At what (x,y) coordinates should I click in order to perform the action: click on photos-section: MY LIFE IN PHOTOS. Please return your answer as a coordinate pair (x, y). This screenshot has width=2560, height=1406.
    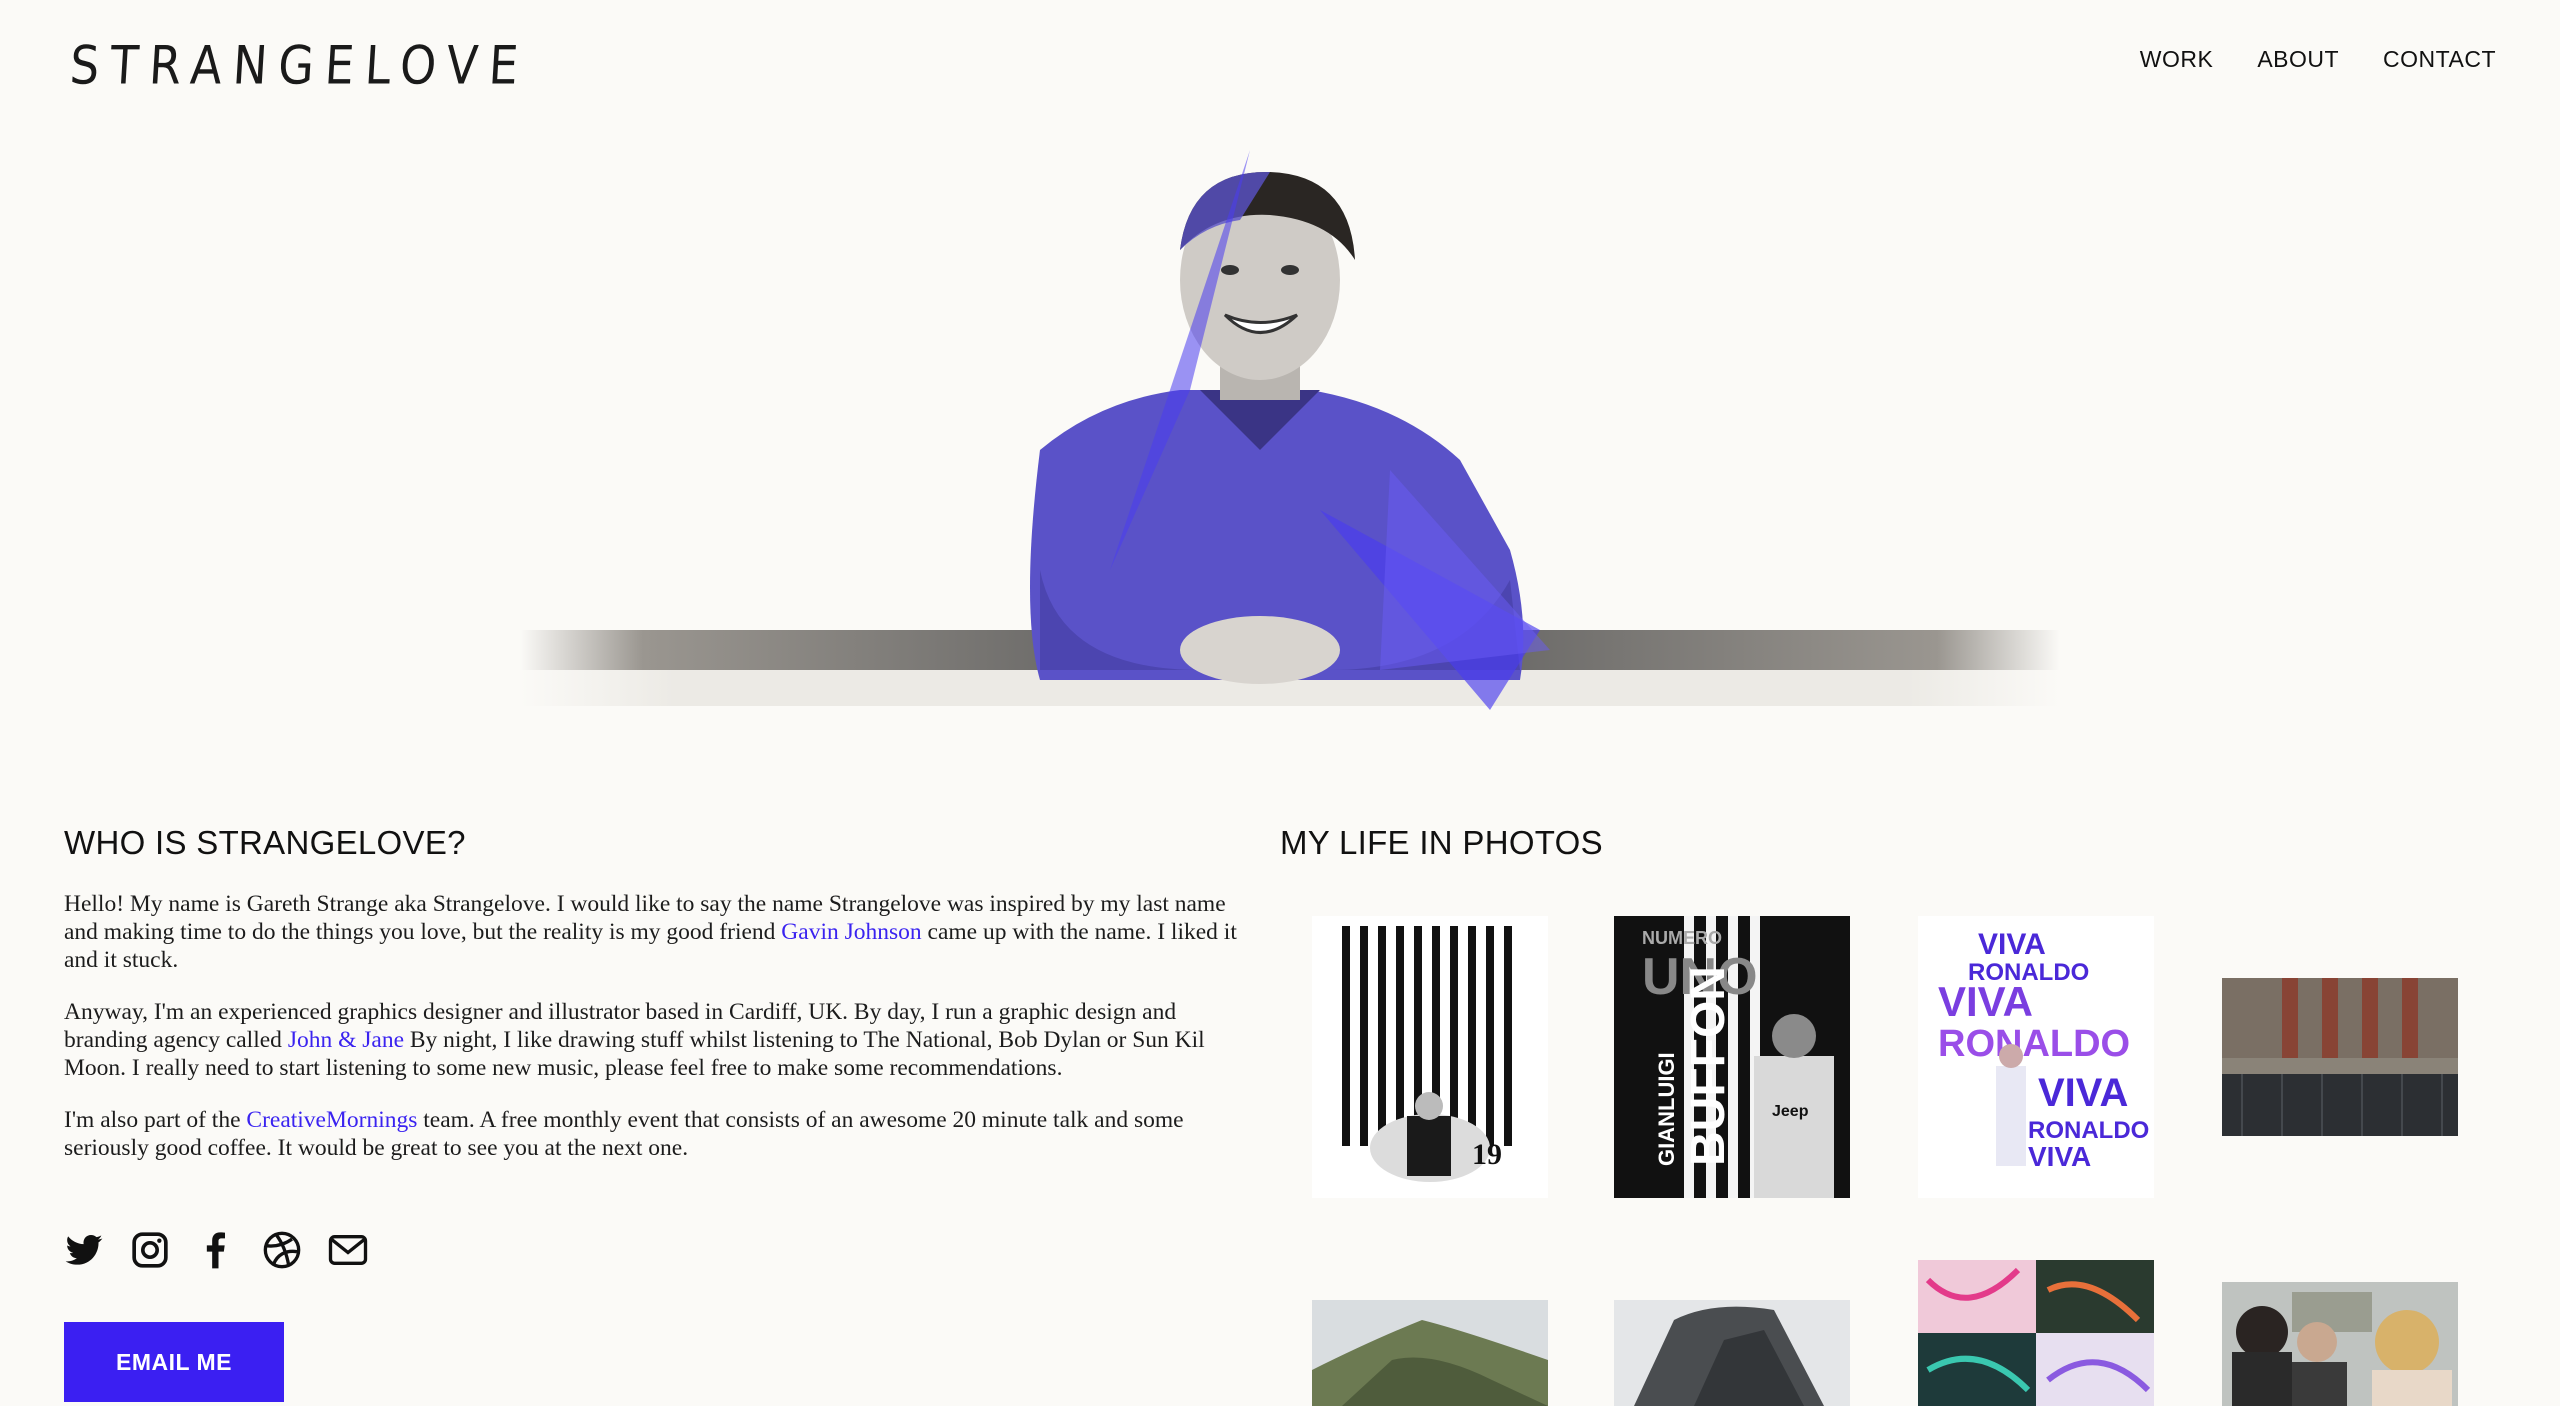
    Looking at the image, I should click on (1900, 843).